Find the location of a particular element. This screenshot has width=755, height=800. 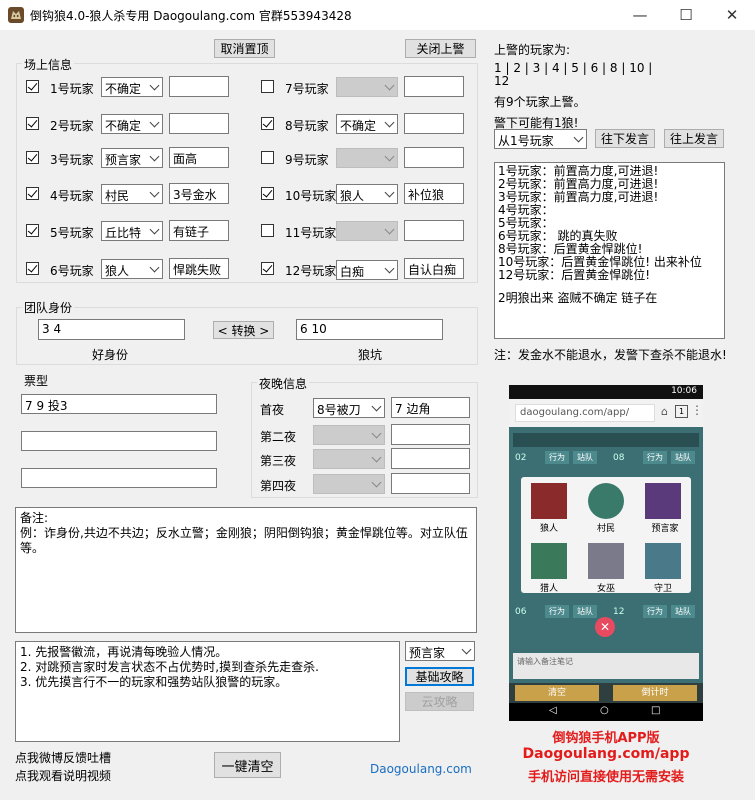

good-identity-label: 好身份 is located at coordinates (110, 355).